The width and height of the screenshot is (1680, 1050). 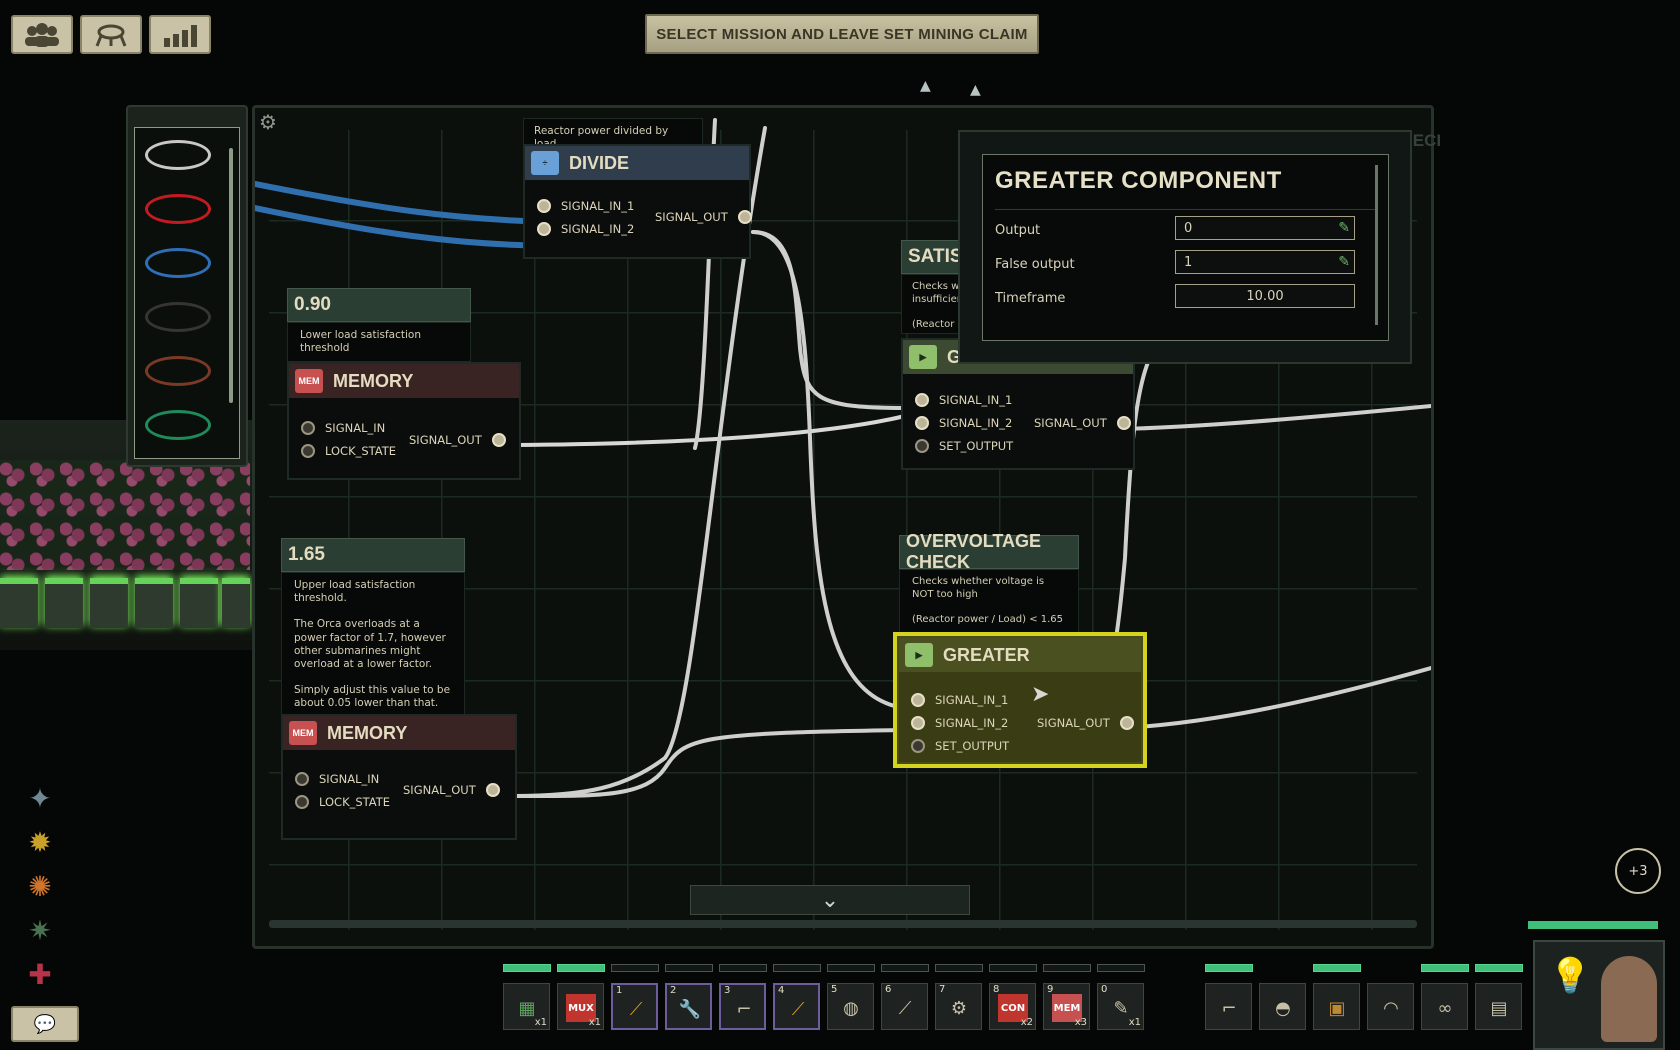 I want to click on wire-red, so click(x=178, y=209).